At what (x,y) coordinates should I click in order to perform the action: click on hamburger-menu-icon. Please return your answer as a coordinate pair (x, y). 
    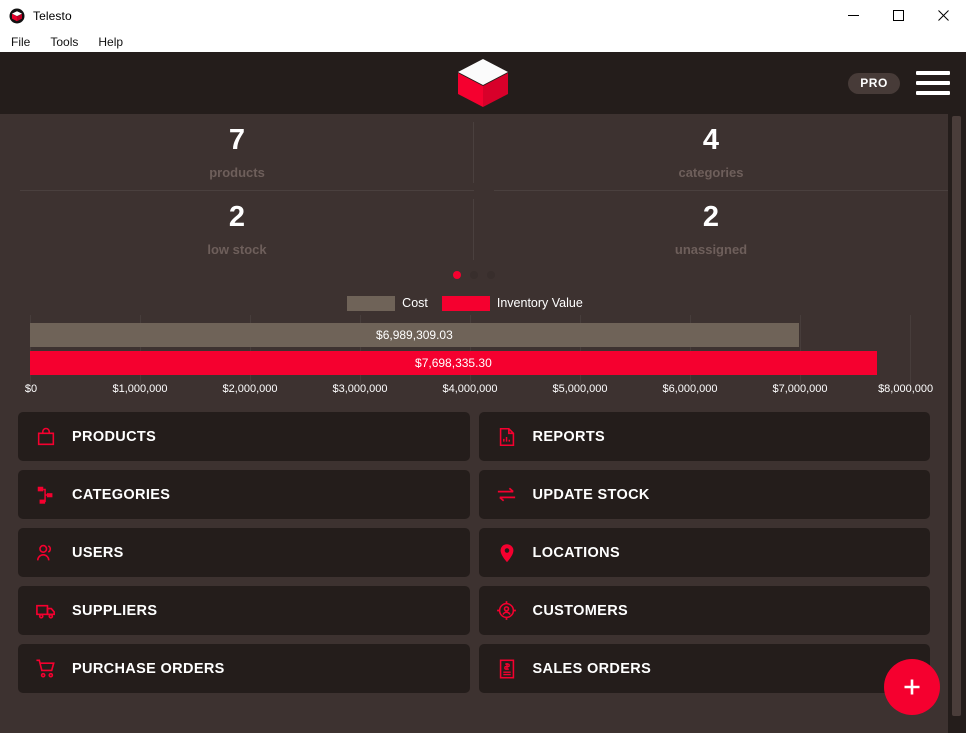
    Looking at the image, I should click on (933, 83).